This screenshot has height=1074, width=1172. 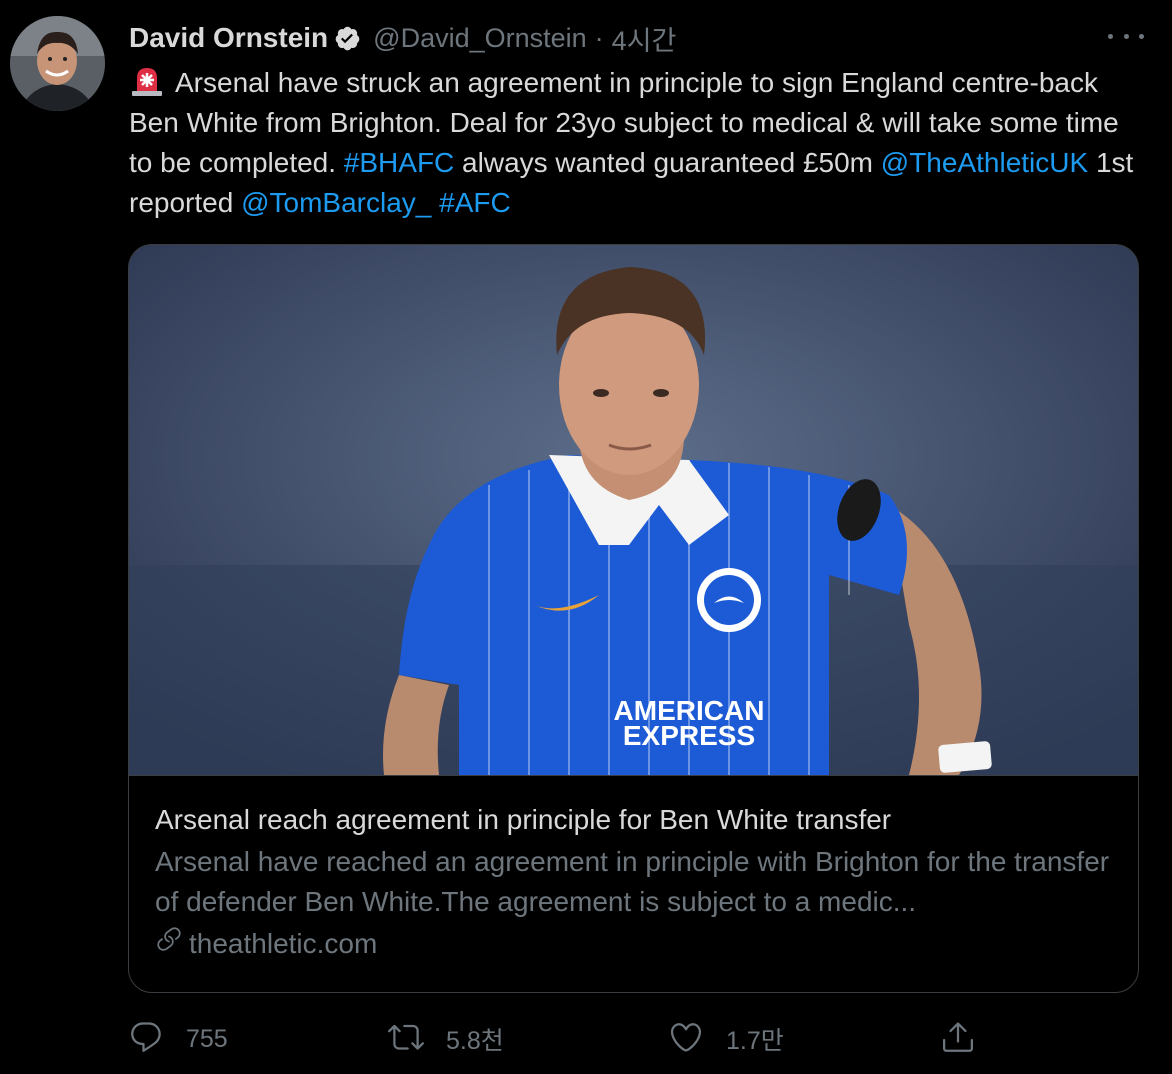 I want to click on verified-badge-icon, so click(x=347, y=38).